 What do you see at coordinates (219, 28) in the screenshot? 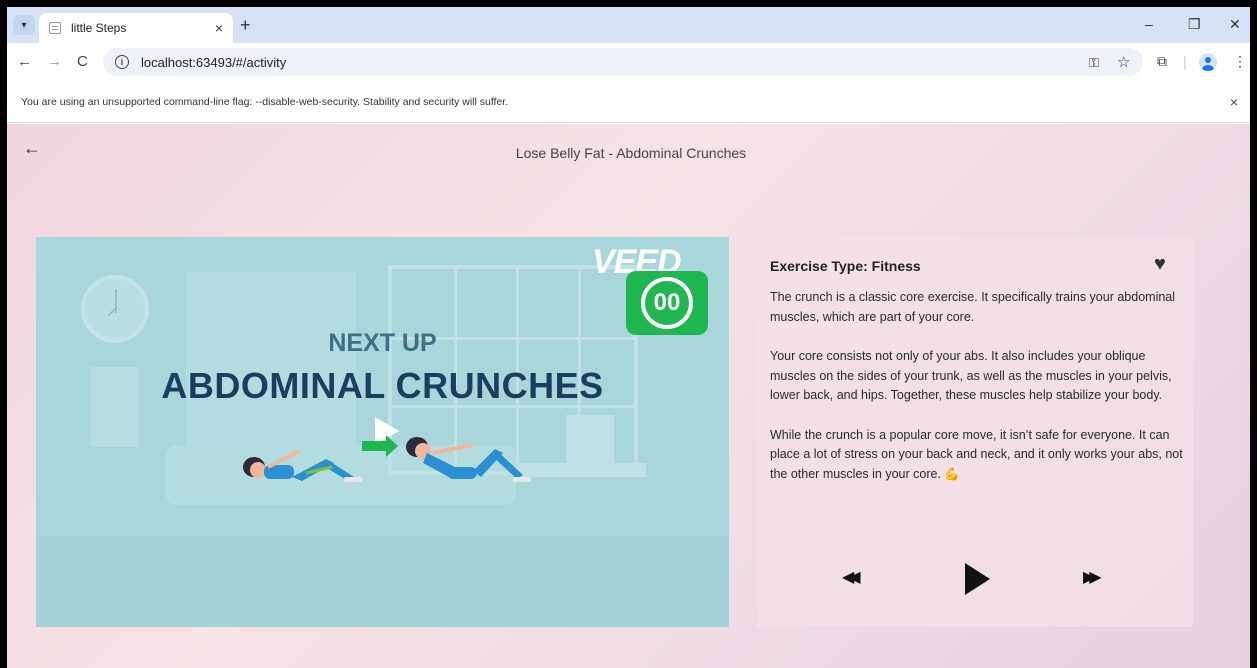
I see `tab-close-icon: ×` at bounding box center [219, 28].